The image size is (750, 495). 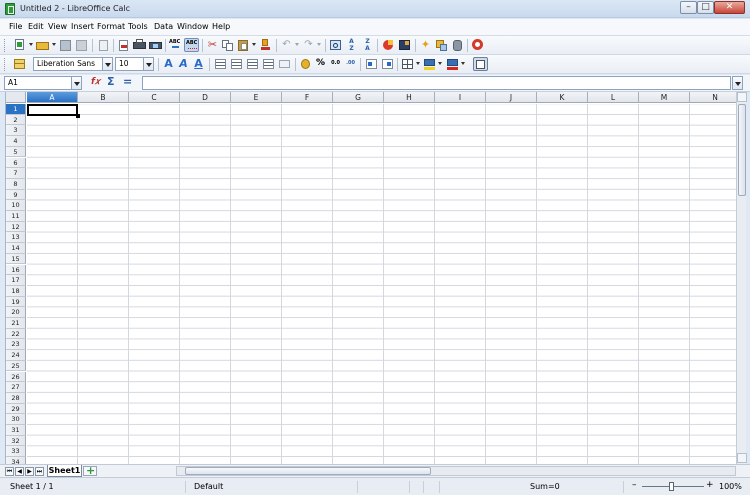 What do you see at coordinates (688, 7) in the screenshot?
I see `minimize-button: –` at bounding box center [688, 7].